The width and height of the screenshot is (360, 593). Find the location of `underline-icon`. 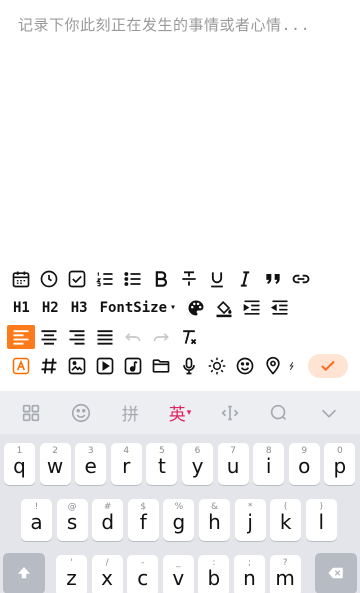

underline-icon is located at coordinates (217, 279).